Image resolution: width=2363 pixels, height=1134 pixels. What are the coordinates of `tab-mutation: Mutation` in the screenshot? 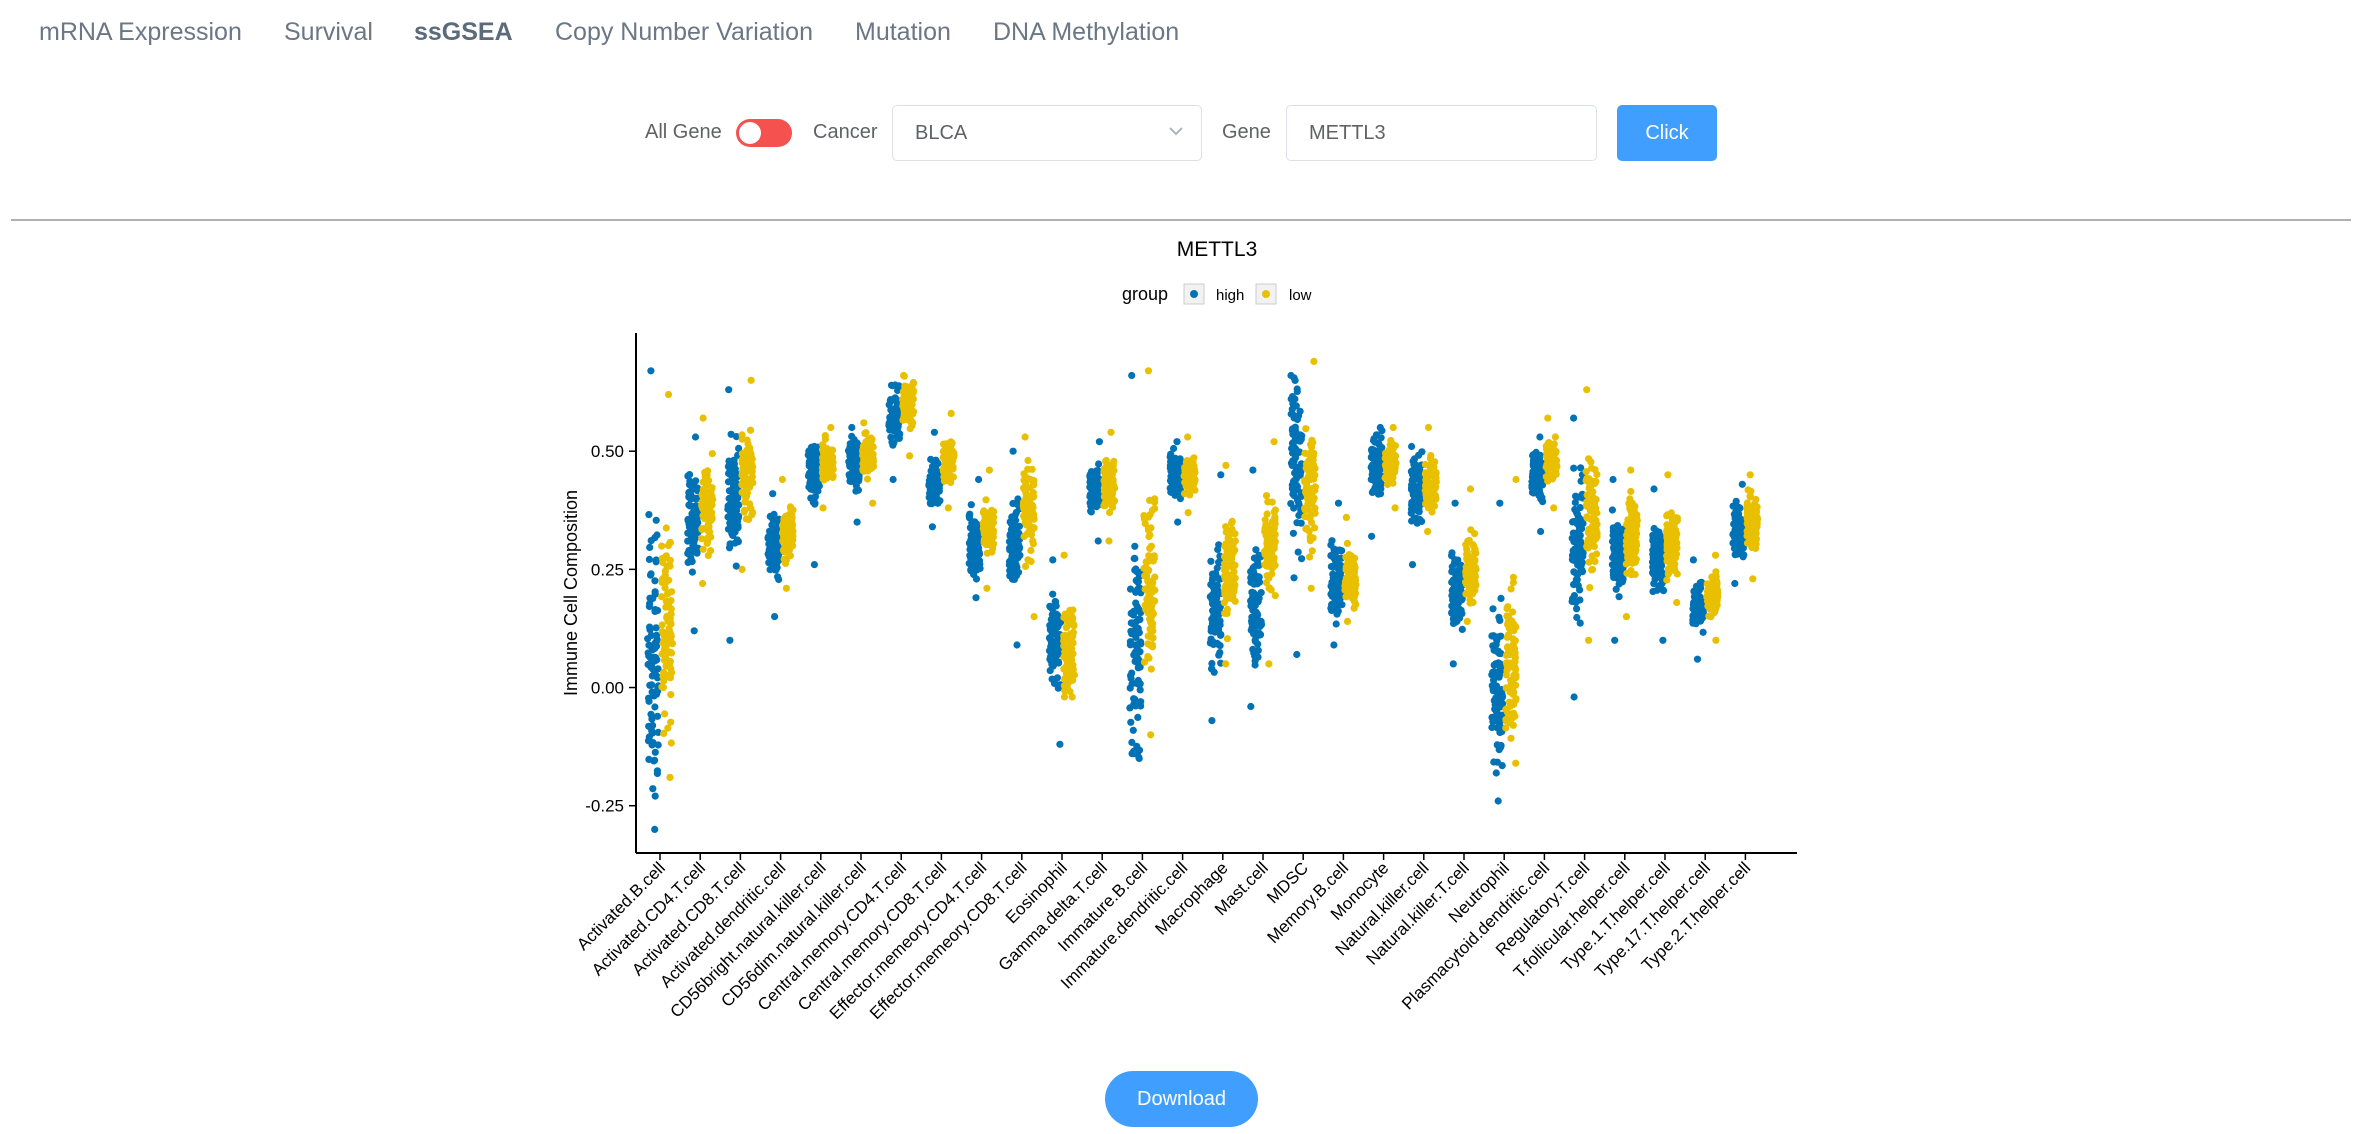 It's located at (903, 32).